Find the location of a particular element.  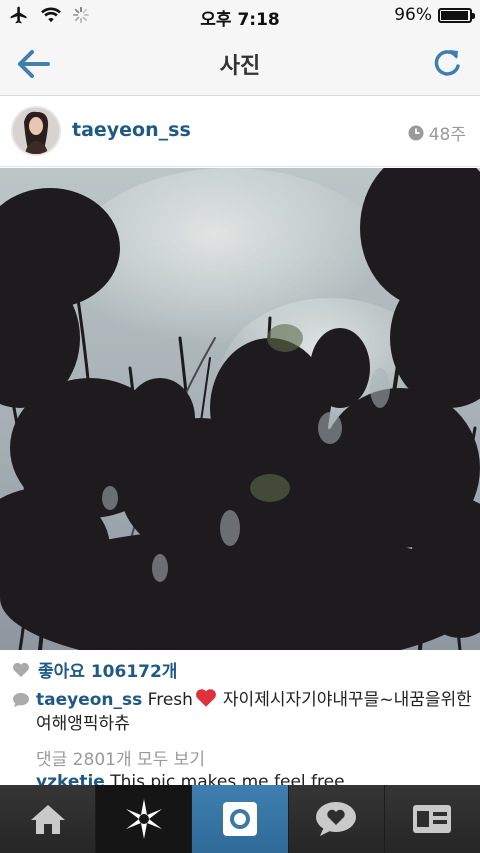

battery-fill is located at coordinates (454, 15).